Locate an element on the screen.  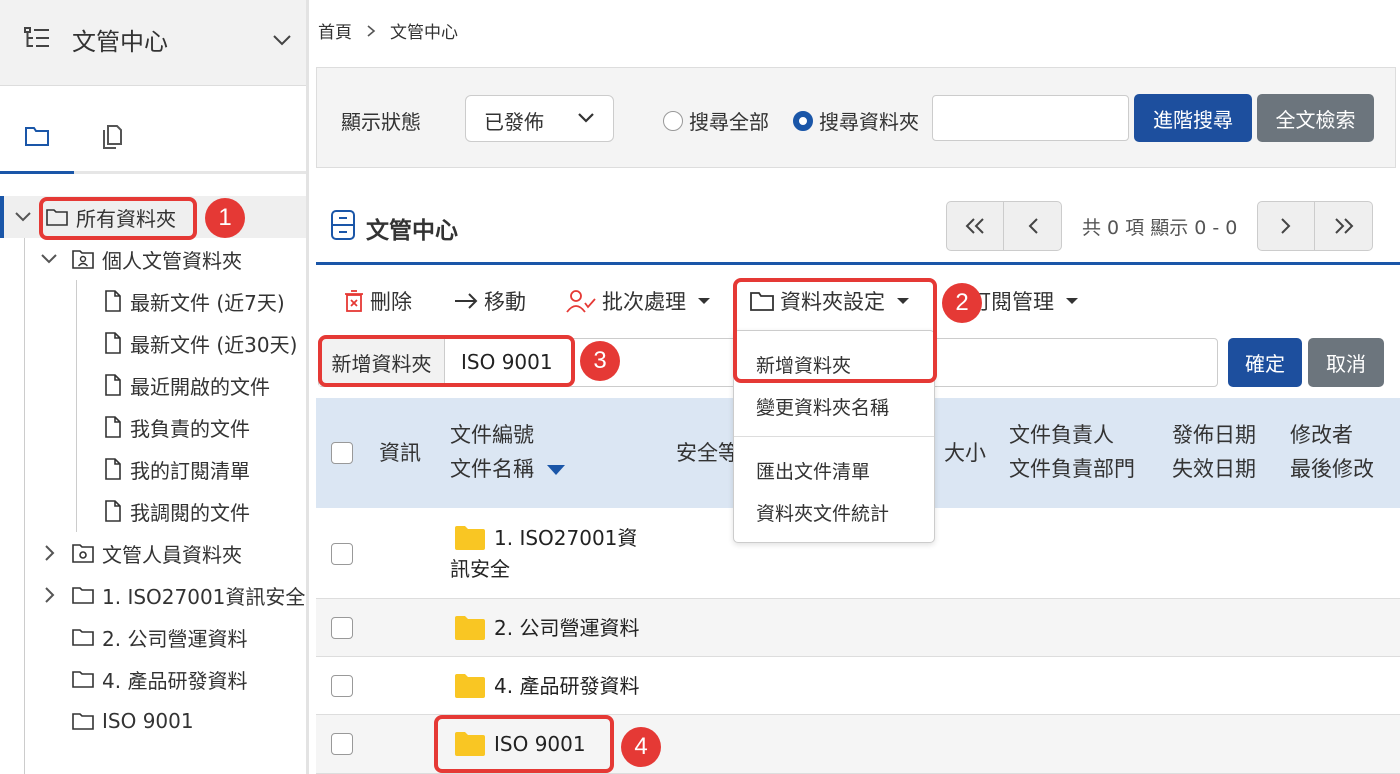
radio-label: 搜尋全部 is located at coordinates (729, 122).